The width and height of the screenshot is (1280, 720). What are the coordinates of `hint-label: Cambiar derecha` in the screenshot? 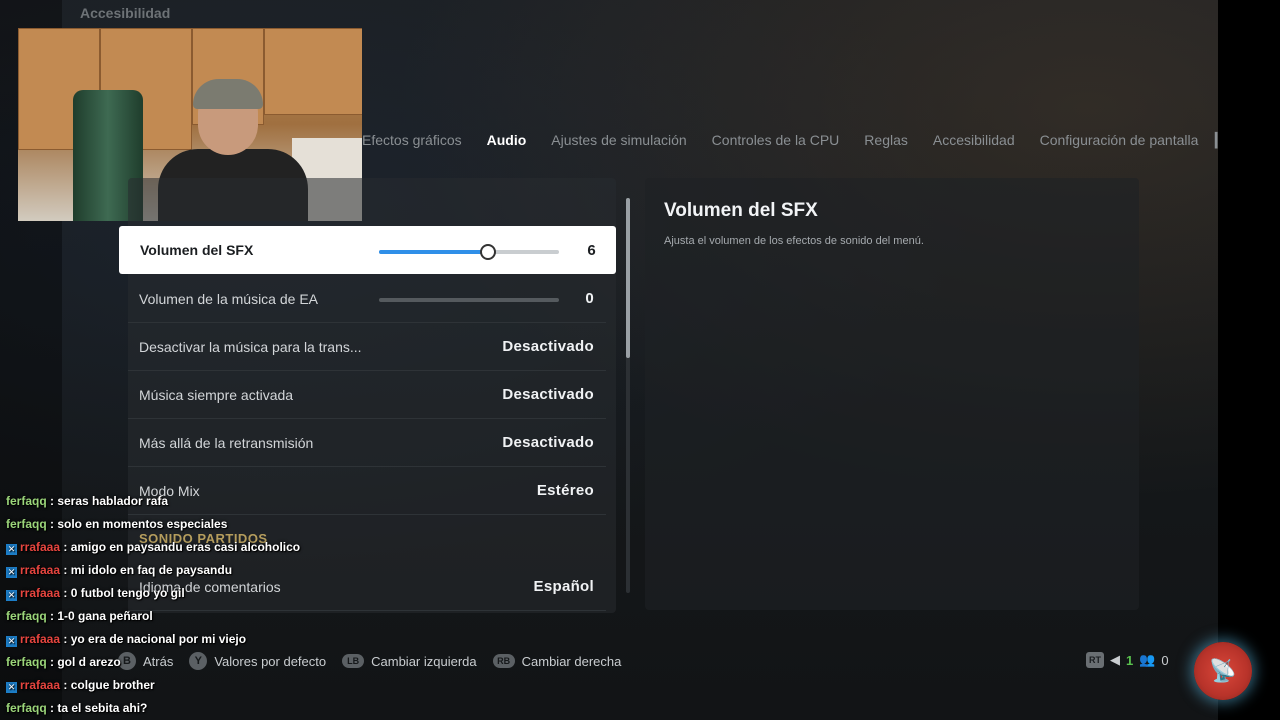 It's located at (571, 661).